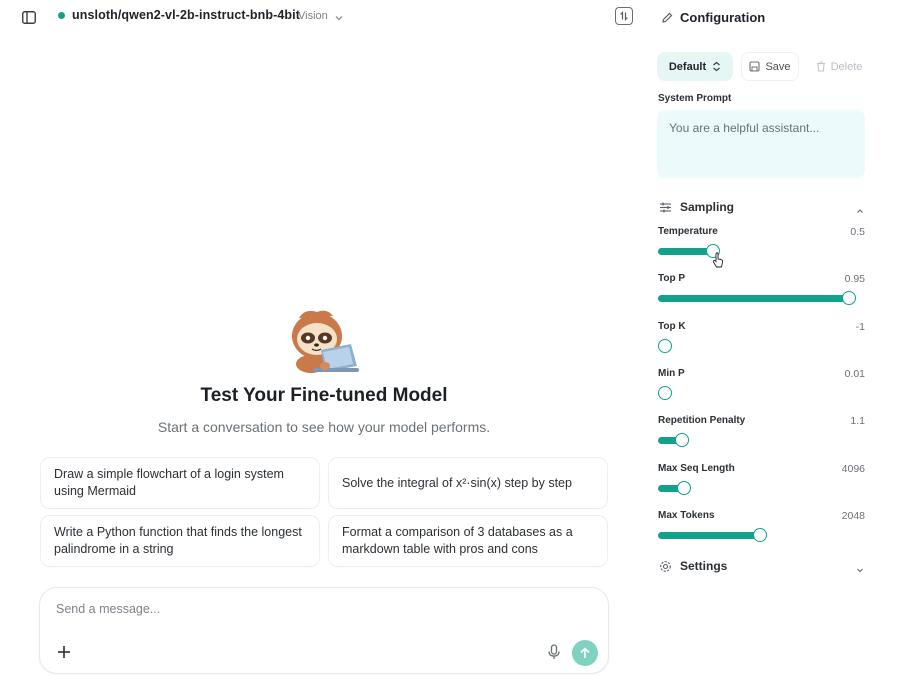 This screenshot has width=900, height=698. Describe the element at coordinates (854, 279) in the screenshot. I see `param-value: 0.95` at that location.